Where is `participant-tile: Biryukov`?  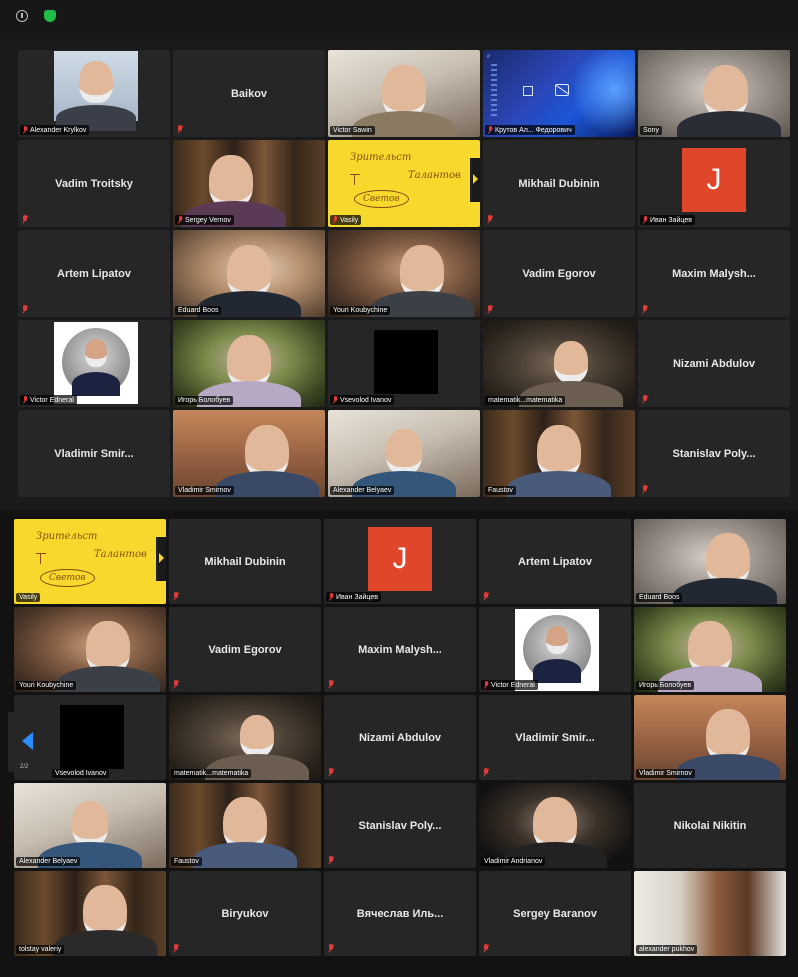 participant-tile: Biryukov is located at coordinates (245, 913).